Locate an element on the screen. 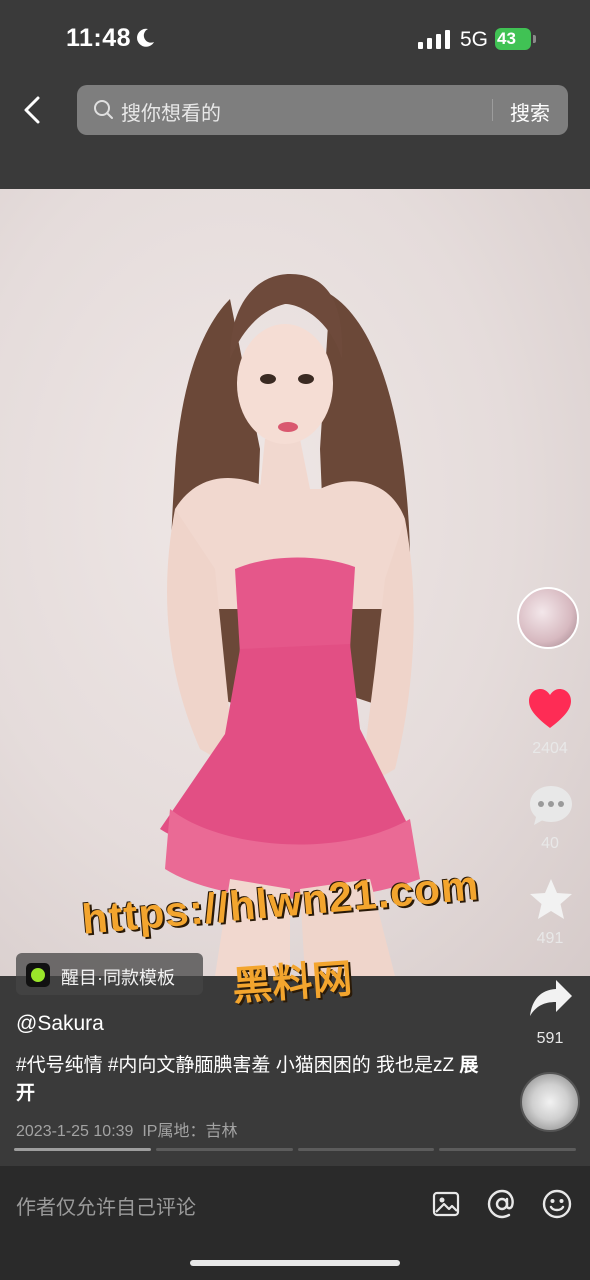 Image resolution: width=590 pixels, height=1280 pixels. watermark-text: 黑料网 is located at coordinates (292, 983).